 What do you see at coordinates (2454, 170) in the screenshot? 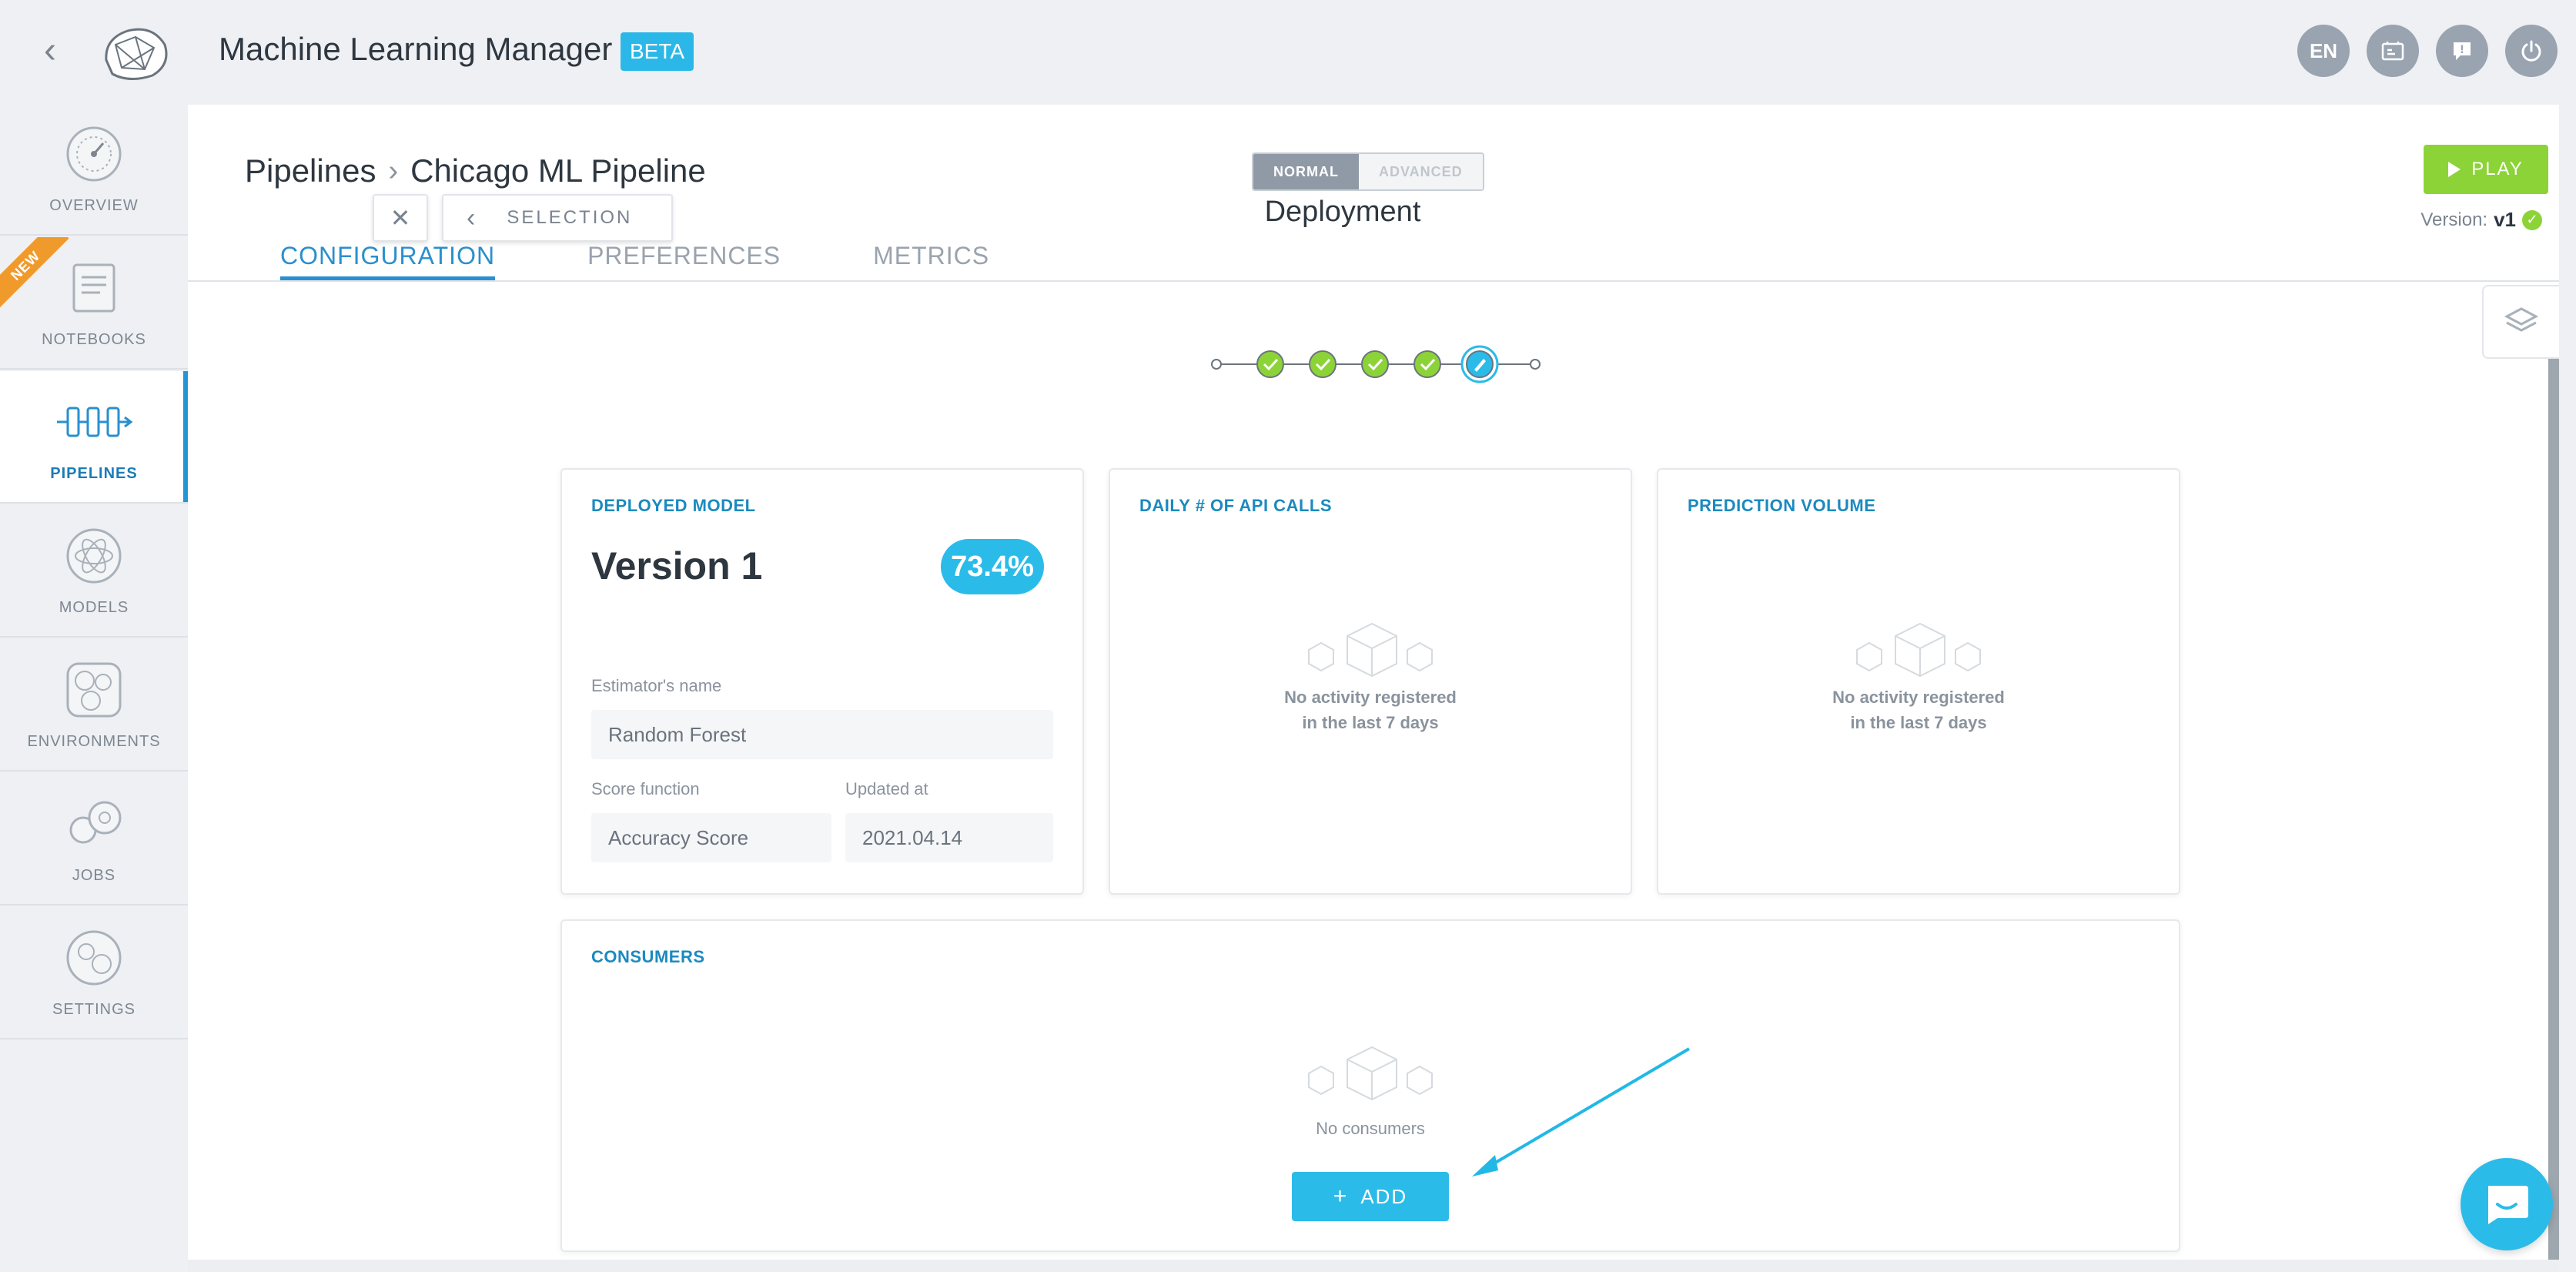
I see `play-icon` at bounding box center [2454, 170].